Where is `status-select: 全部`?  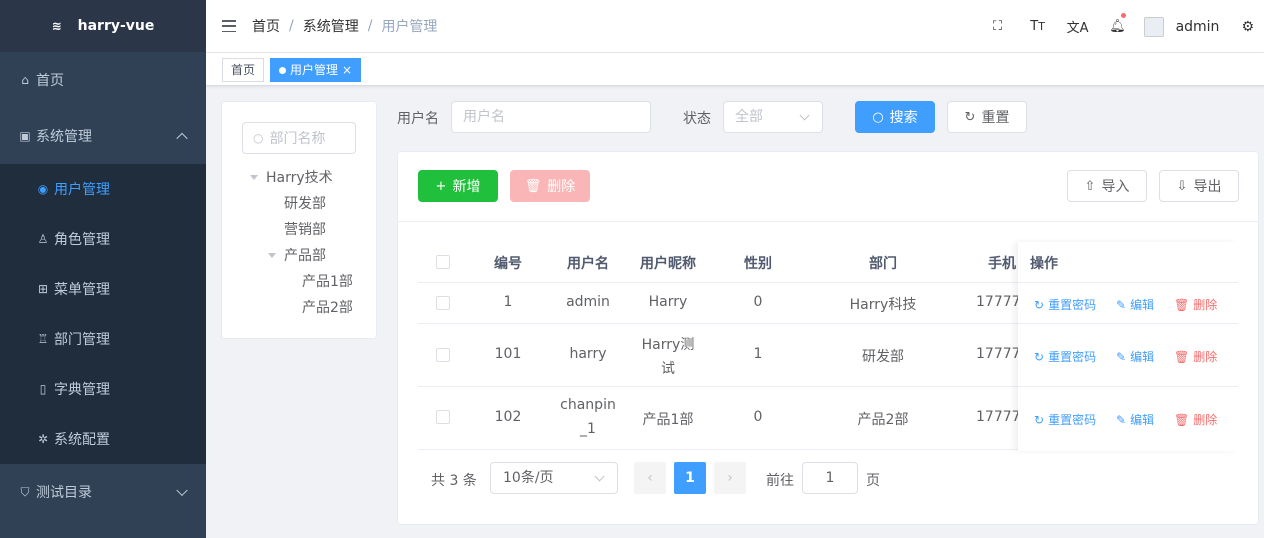 status-select: 全部 is located at coordinates (773, 117).